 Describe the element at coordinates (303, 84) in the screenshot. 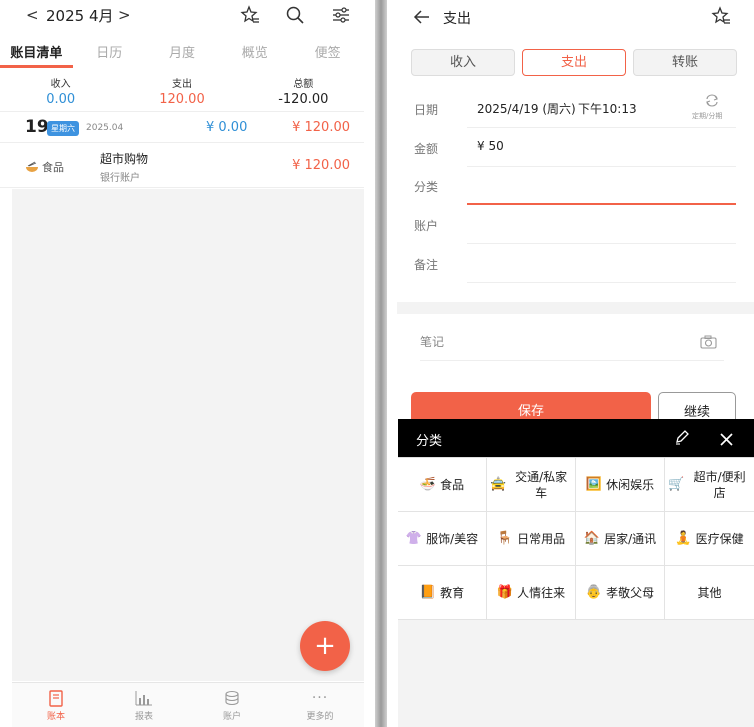

I see `summary-total-label: 总额` at that location.